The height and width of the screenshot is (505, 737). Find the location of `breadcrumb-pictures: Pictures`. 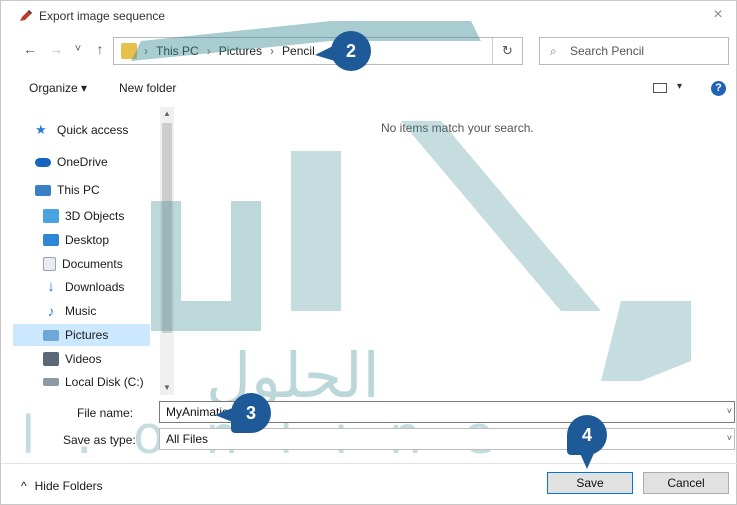

breadcrumb-pictures: Pictures is located at coordinates (240, 51).